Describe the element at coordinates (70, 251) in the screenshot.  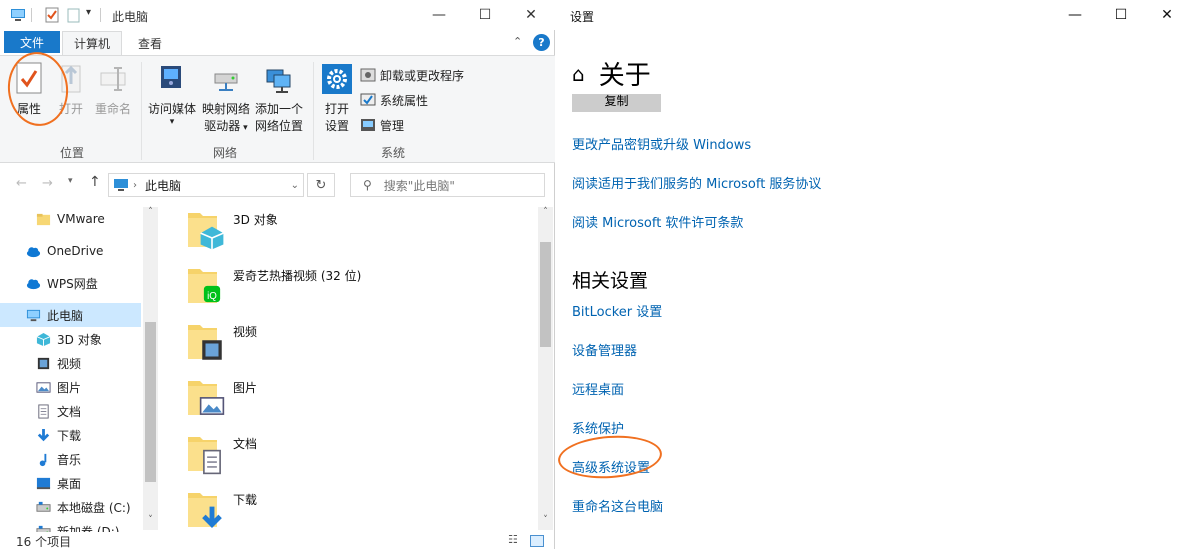
I see `sidebar-item: OneDrive` at that location.